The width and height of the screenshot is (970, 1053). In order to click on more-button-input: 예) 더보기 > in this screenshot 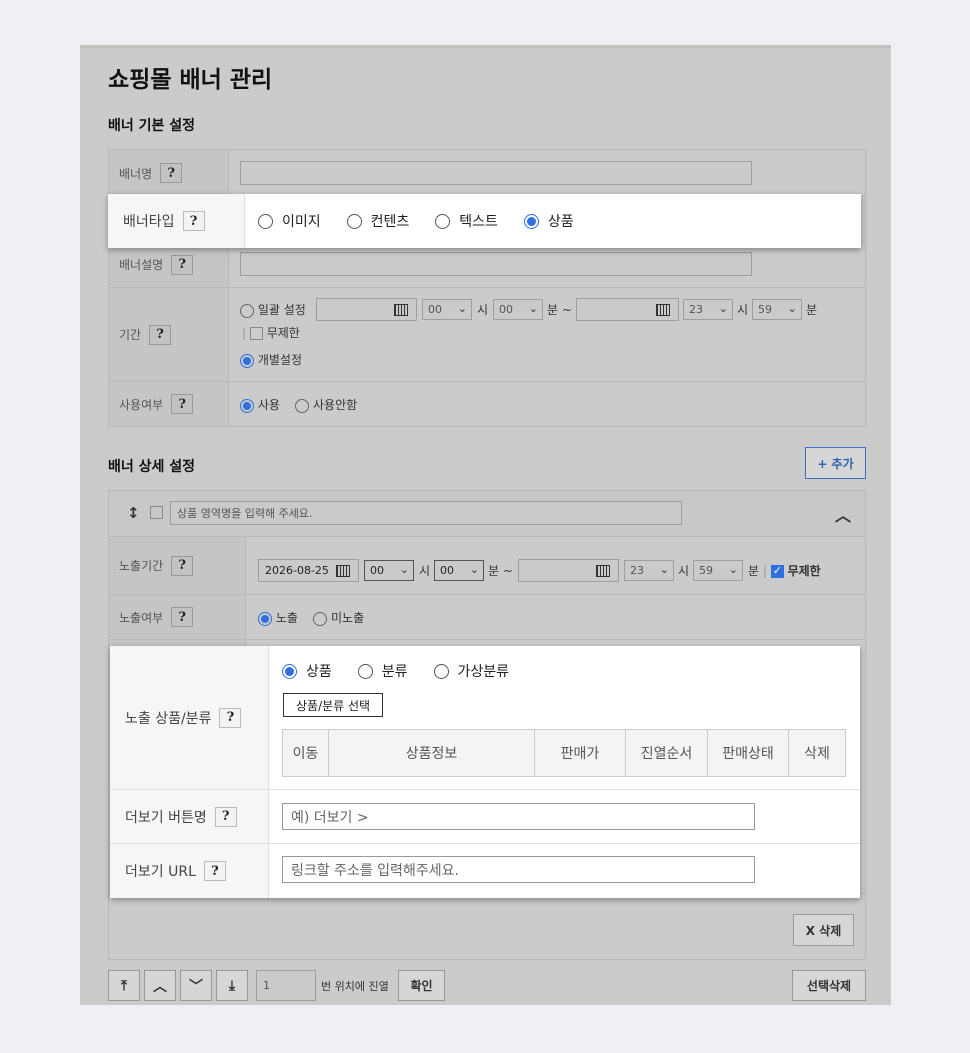, I will do `click(518, 816)`.